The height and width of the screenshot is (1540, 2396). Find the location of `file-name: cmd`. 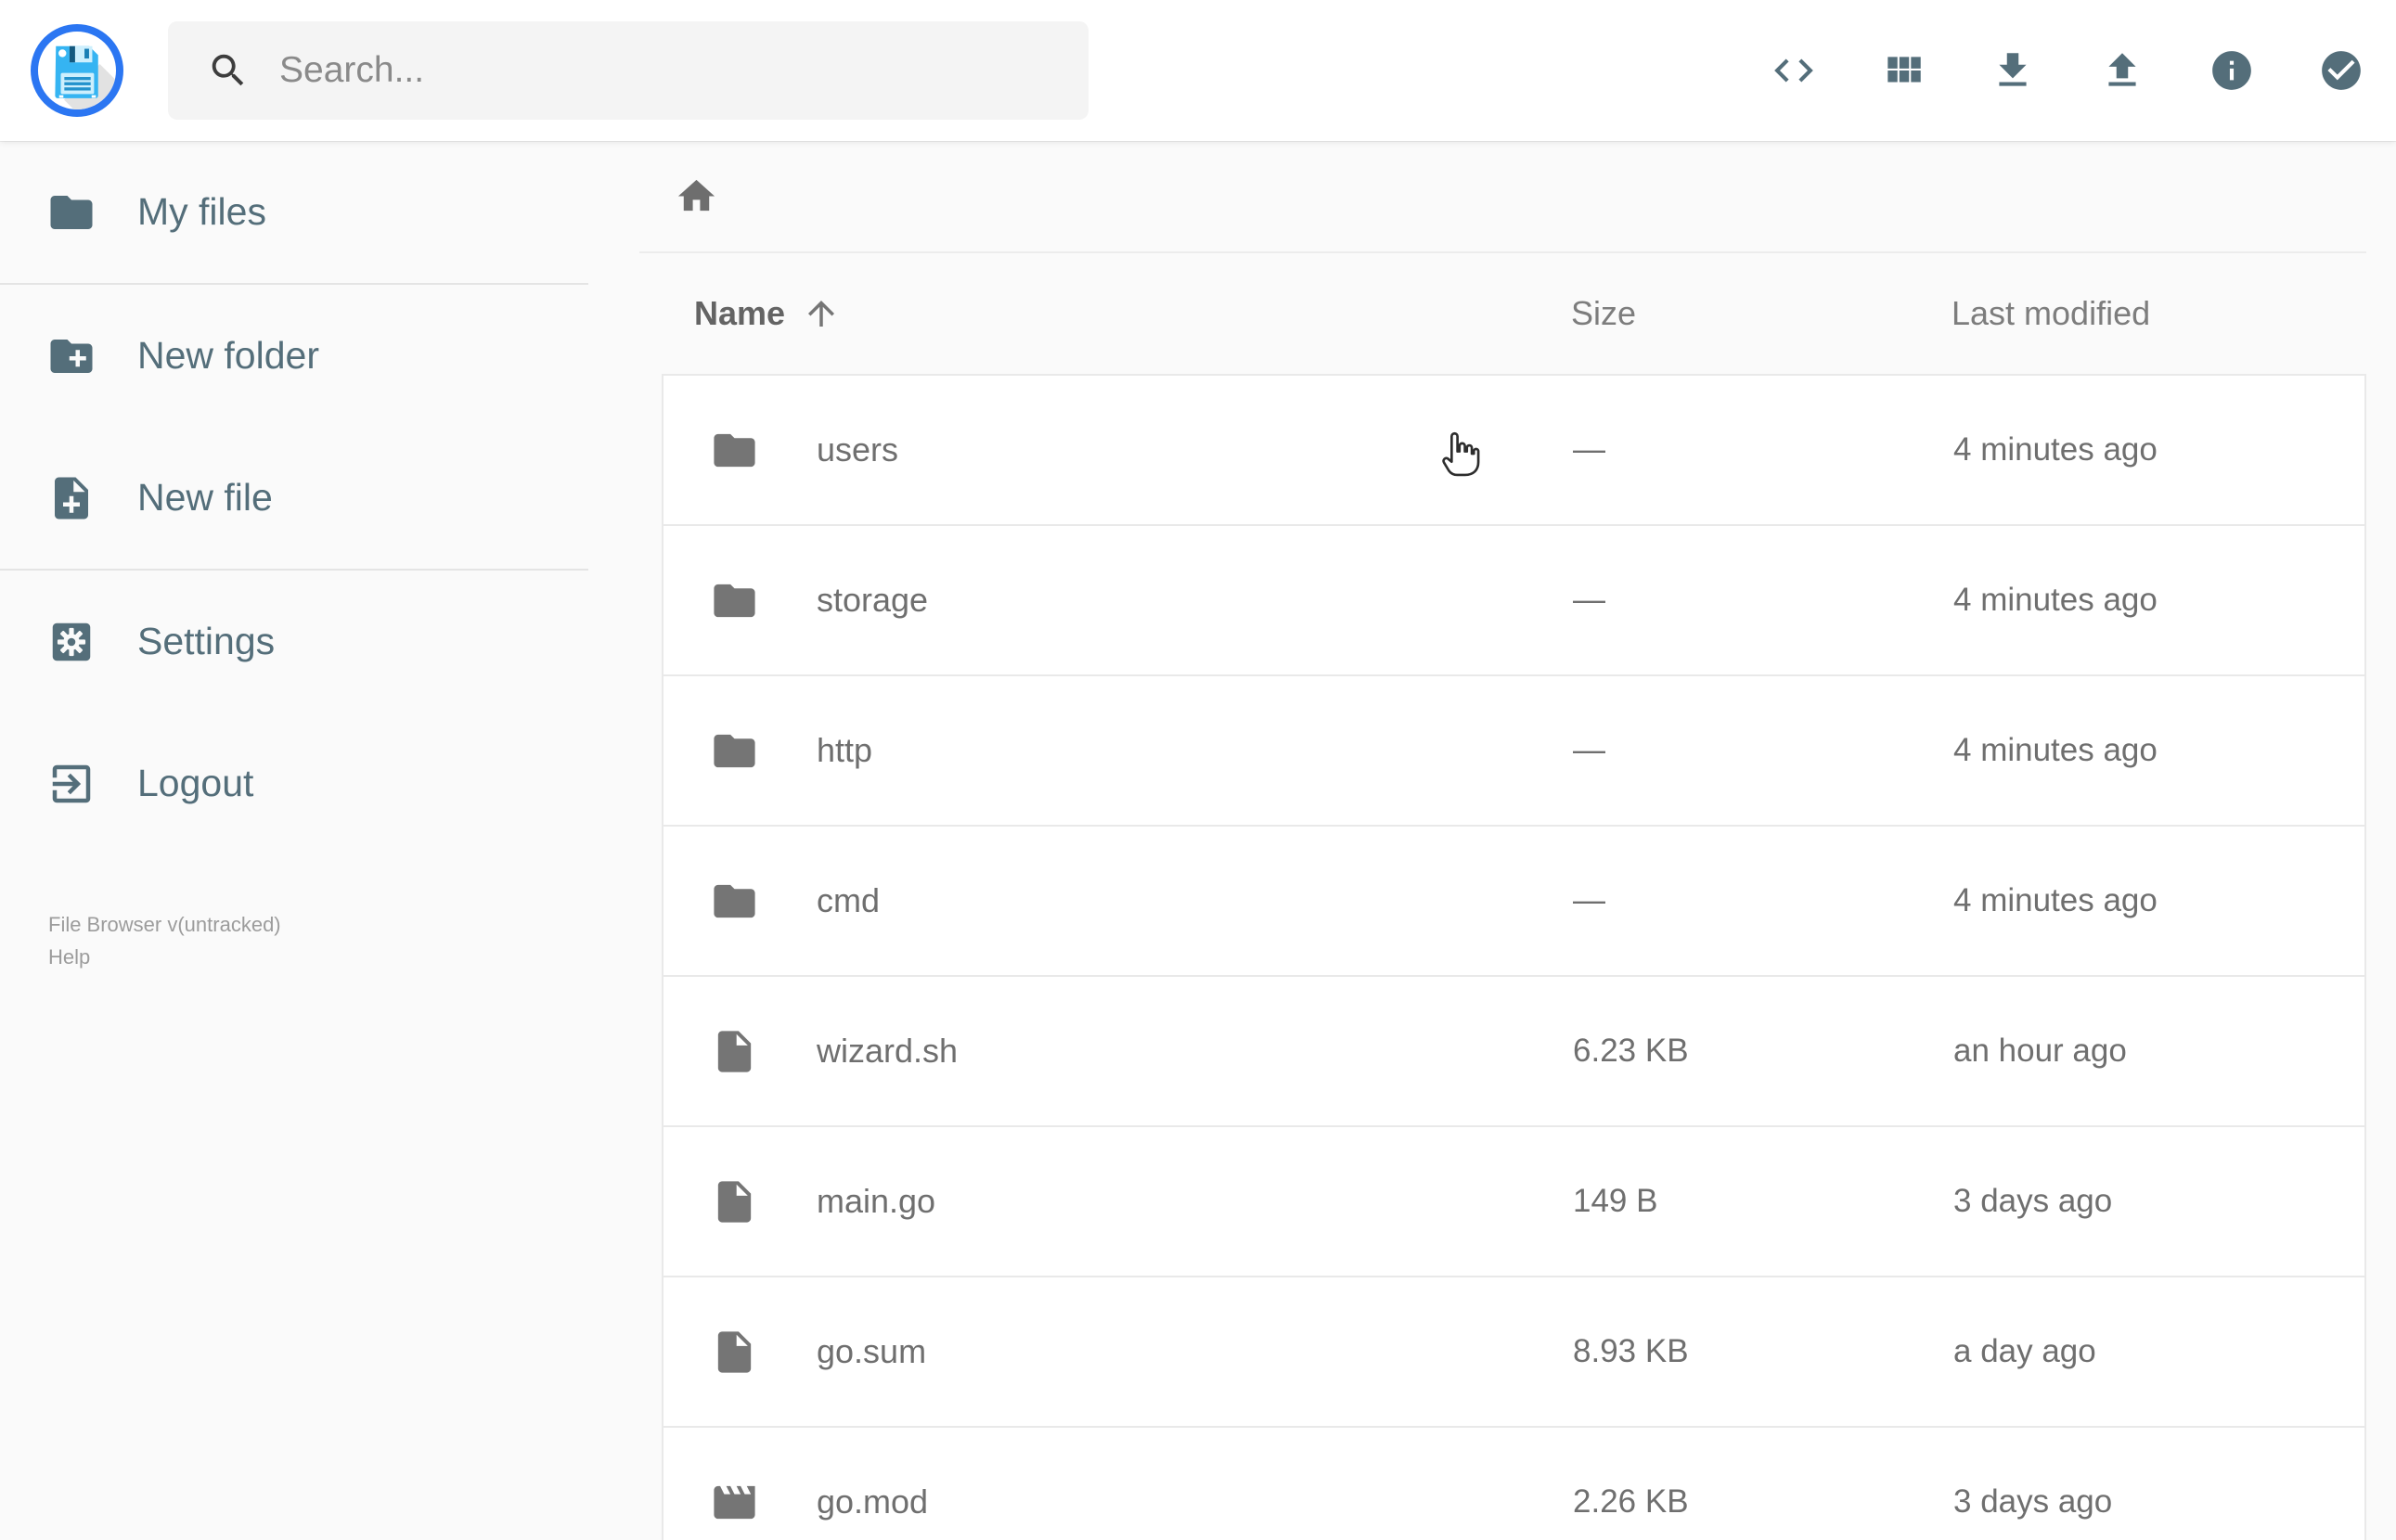

file-name: cmd is located at coordinates (849, 900).